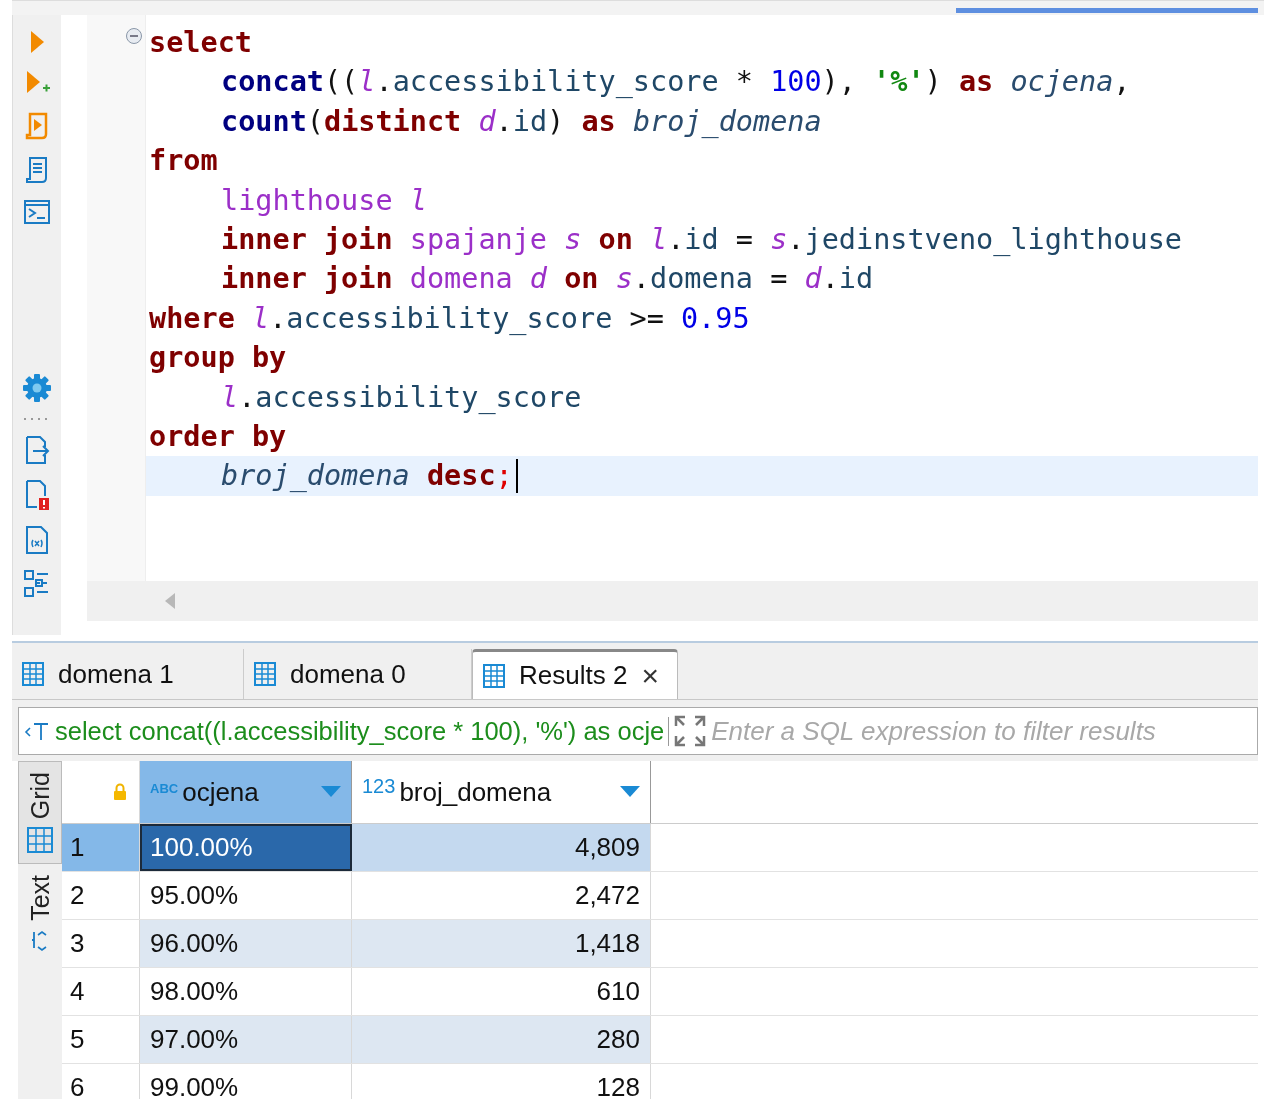  I want to click on code-line: broj_domena desc;, so click(367, 476).